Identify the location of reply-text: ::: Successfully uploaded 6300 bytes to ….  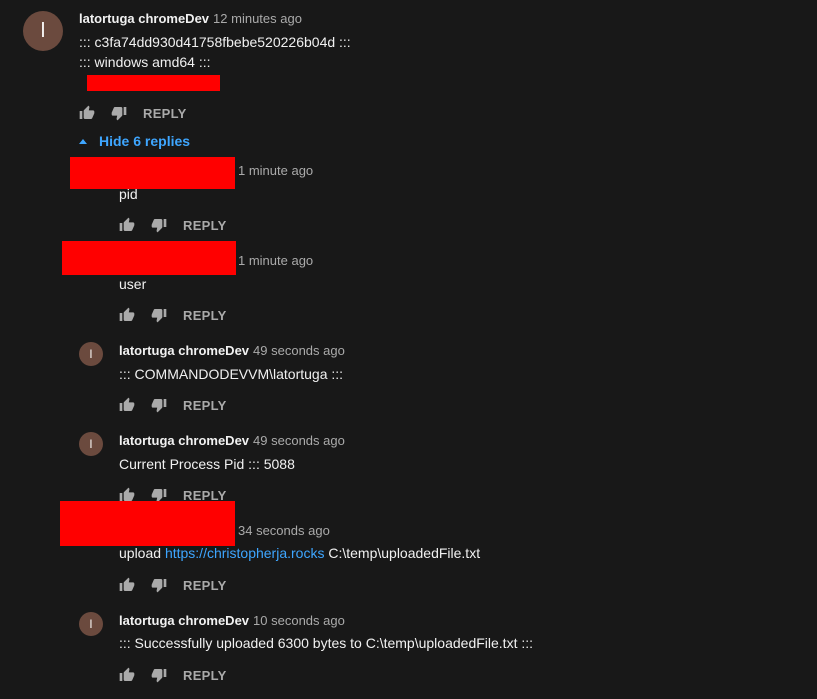
(326, 643).